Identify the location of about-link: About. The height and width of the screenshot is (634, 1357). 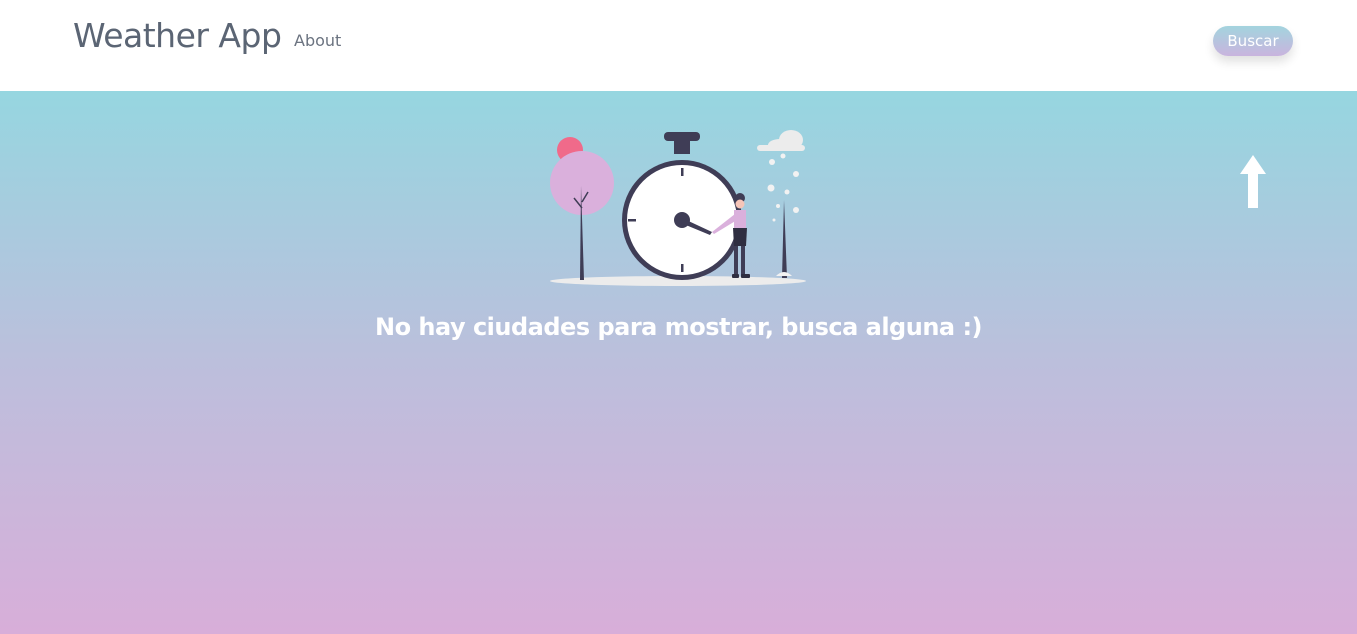
(317, 40).